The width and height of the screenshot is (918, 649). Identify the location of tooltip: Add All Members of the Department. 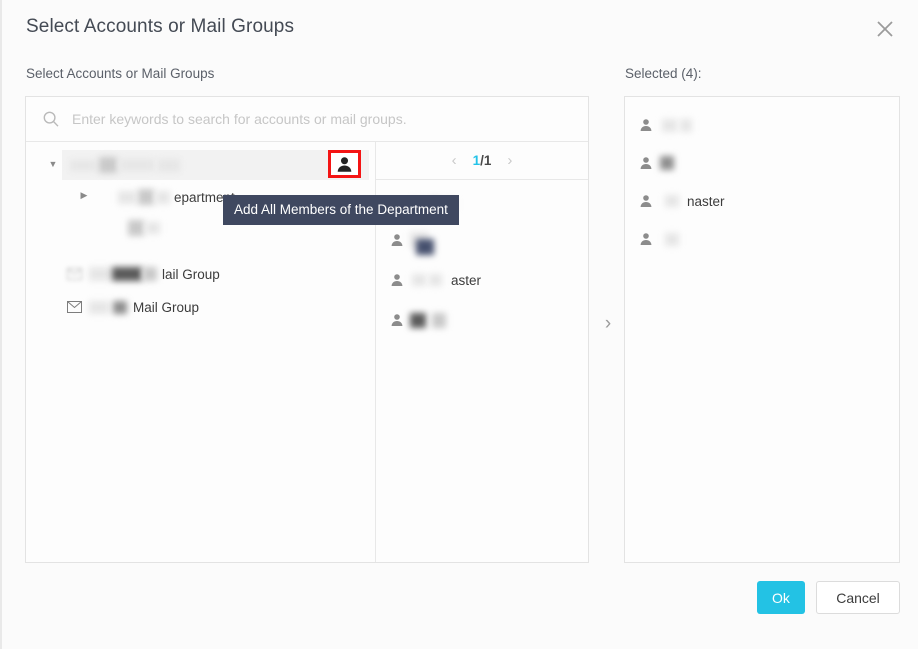
(341, 210).